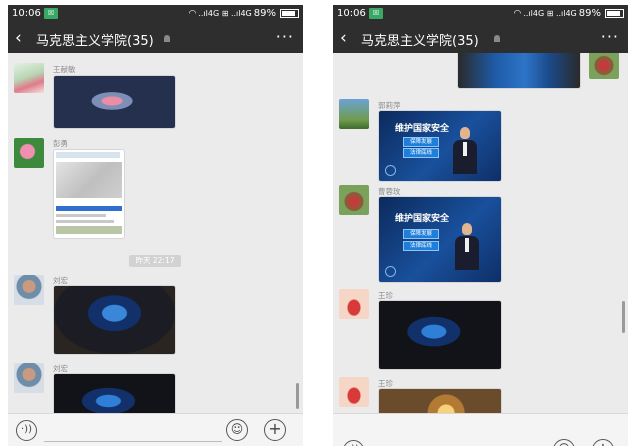 Image resolution: width=636 pixels, height=446 pixels. I want to click on message-input, so click(133, 441).